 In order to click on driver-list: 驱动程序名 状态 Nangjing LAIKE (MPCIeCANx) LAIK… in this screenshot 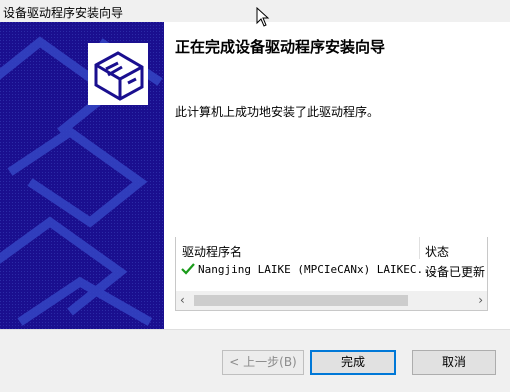, I will do `click(331, 274)`.